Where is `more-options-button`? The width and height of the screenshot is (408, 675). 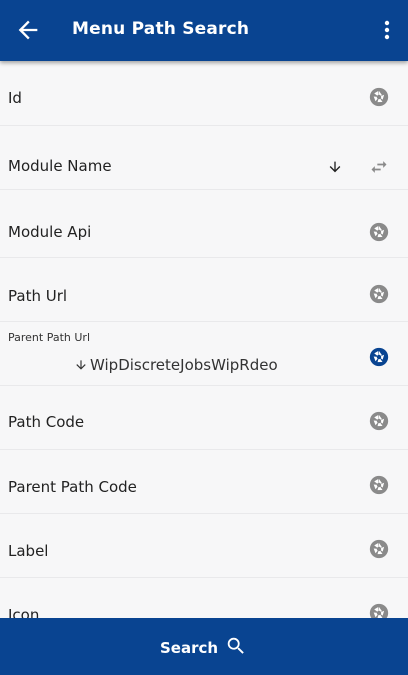 more-options-button is located at coordinates (387, 30).